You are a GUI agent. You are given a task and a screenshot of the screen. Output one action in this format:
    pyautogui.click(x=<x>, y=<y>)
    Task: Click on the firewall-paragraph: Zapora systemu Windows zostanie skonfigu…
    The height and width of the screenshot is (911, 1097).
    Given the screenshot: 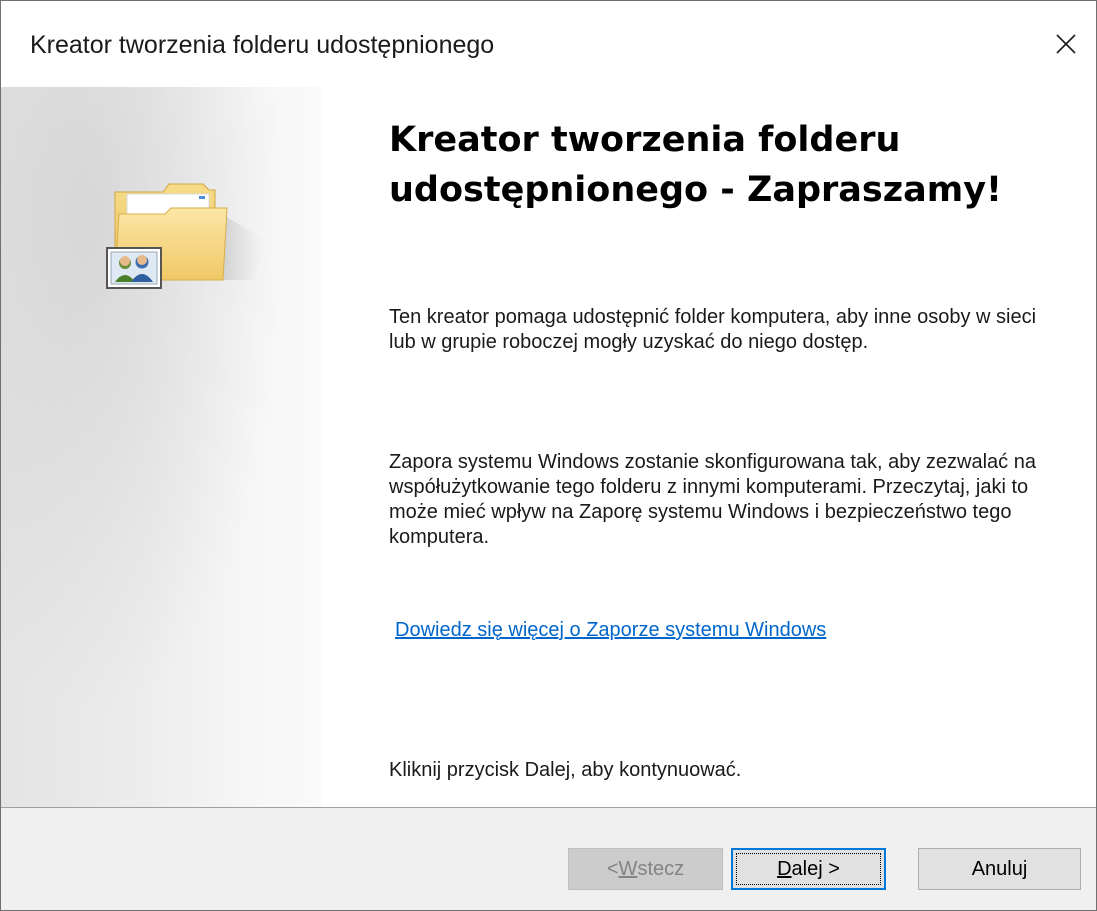 What is the action you would take?
    pyautogui.click(x=712, y=499)
    